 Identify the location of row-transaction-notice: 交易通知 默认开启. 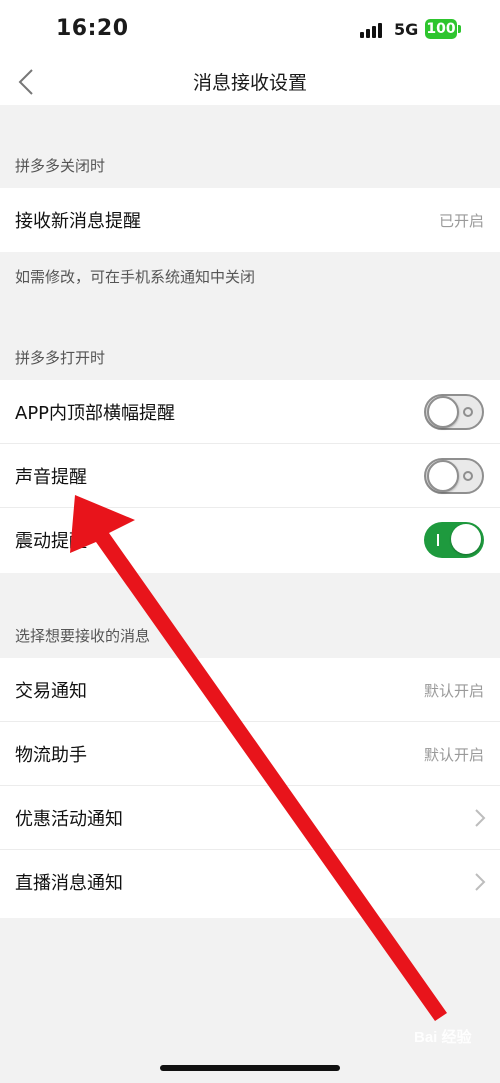
(250, 690).